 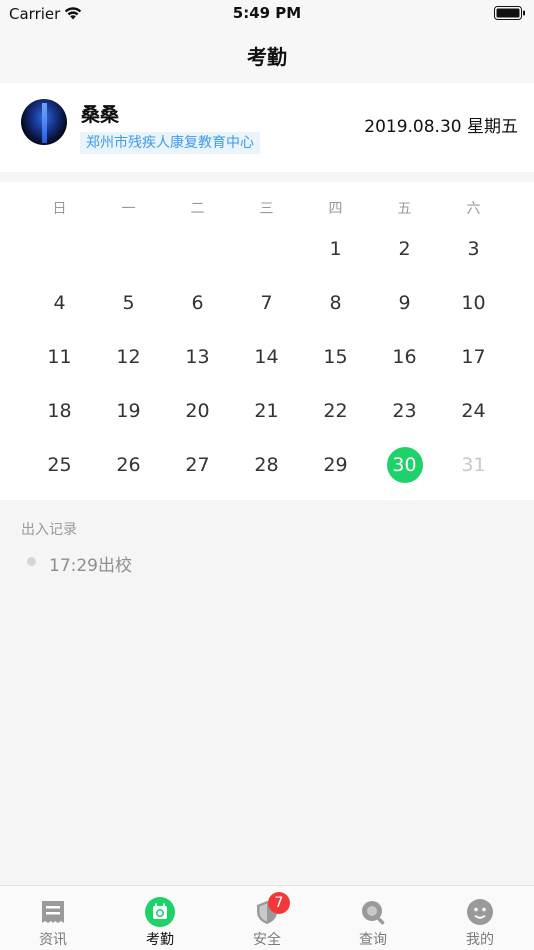 I want to click on calendar-day-number: 27, so click(x=197, y=465).